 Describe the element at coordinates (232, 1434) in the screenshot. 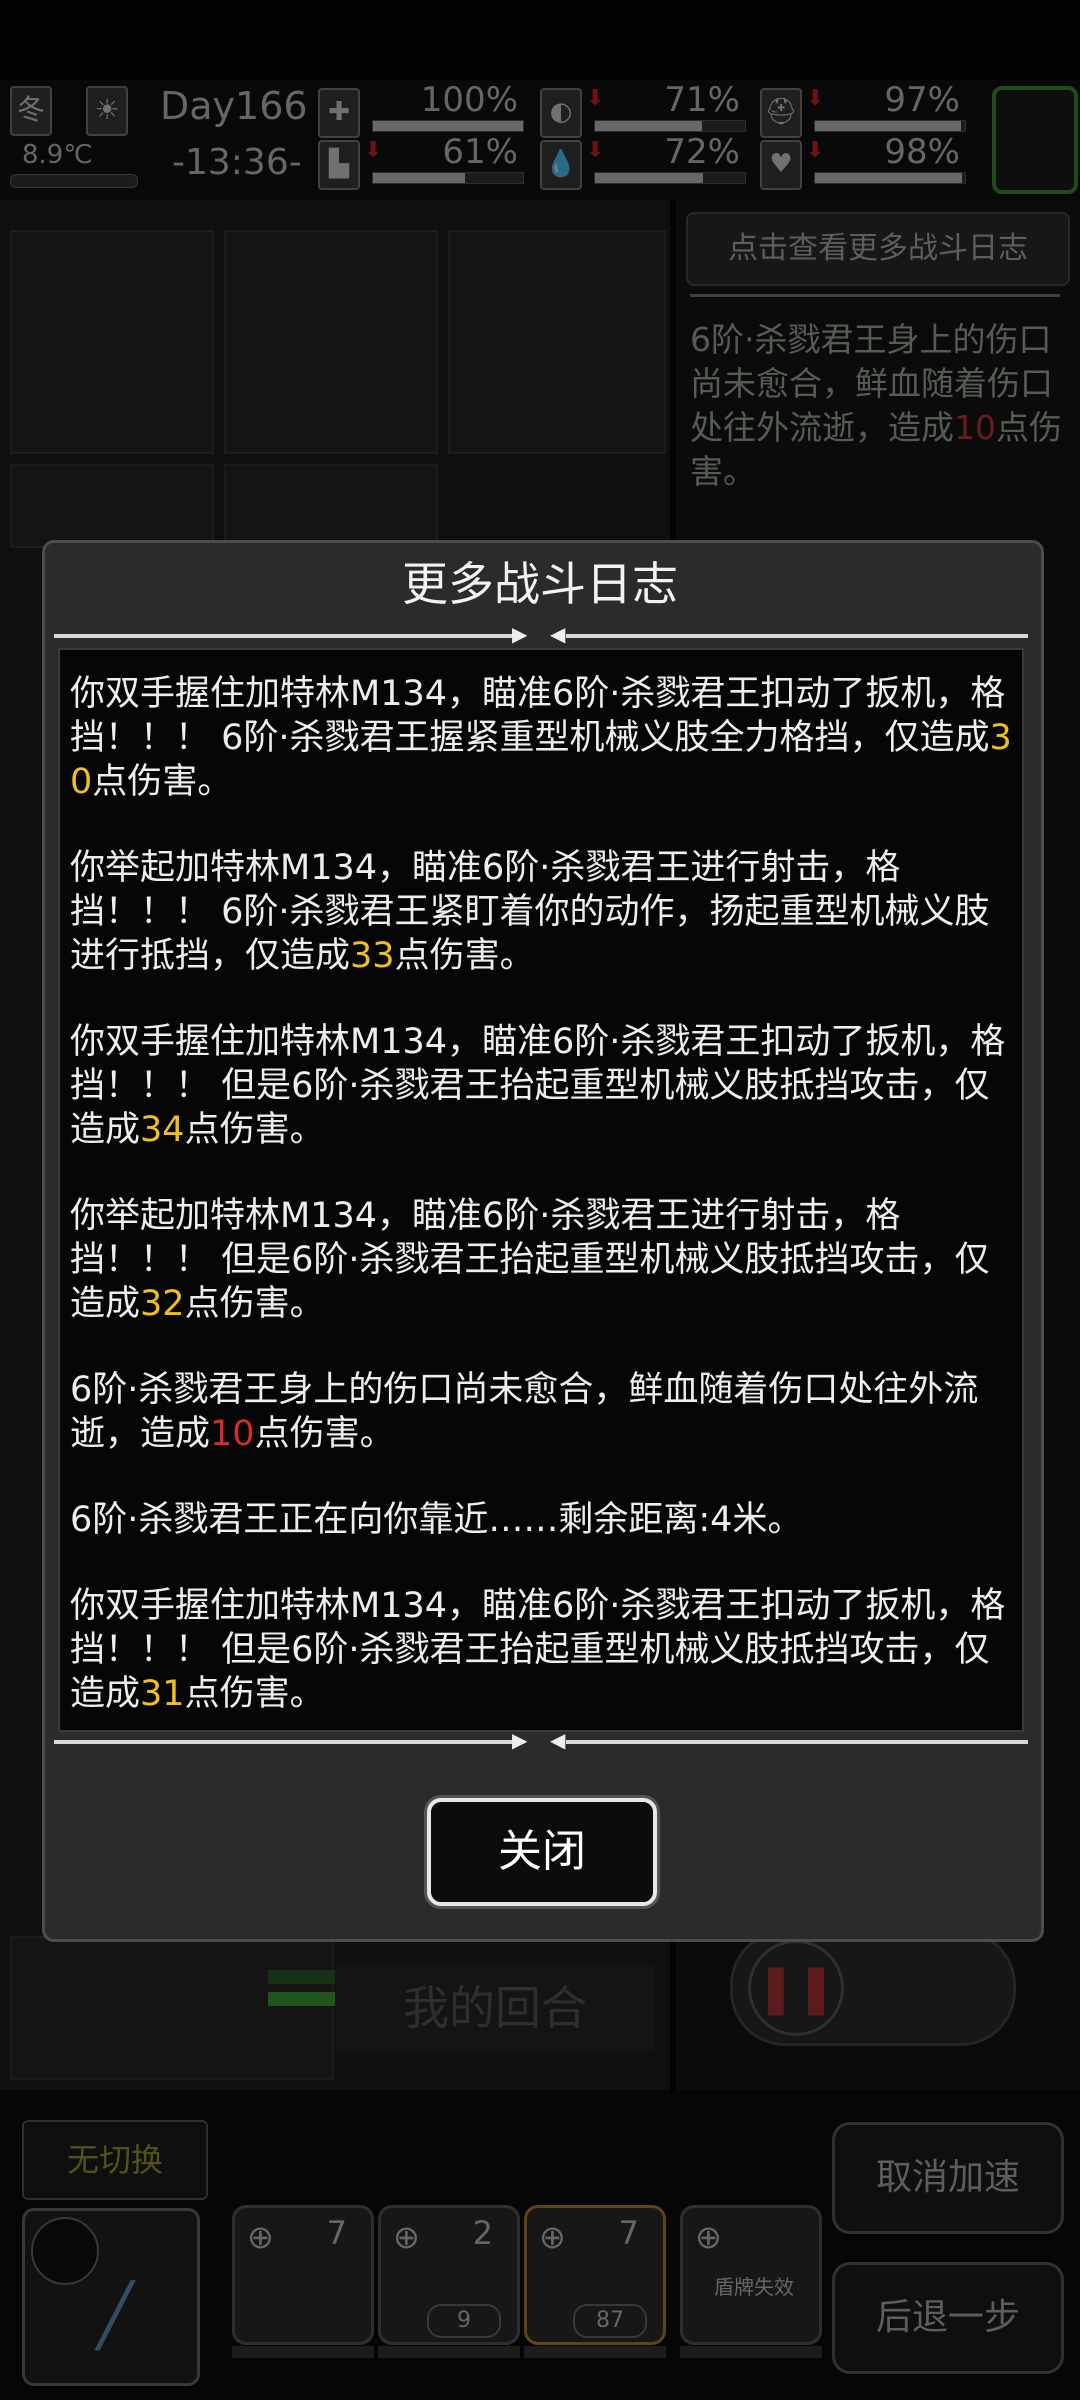

I see `damage-number: 10` at that location.